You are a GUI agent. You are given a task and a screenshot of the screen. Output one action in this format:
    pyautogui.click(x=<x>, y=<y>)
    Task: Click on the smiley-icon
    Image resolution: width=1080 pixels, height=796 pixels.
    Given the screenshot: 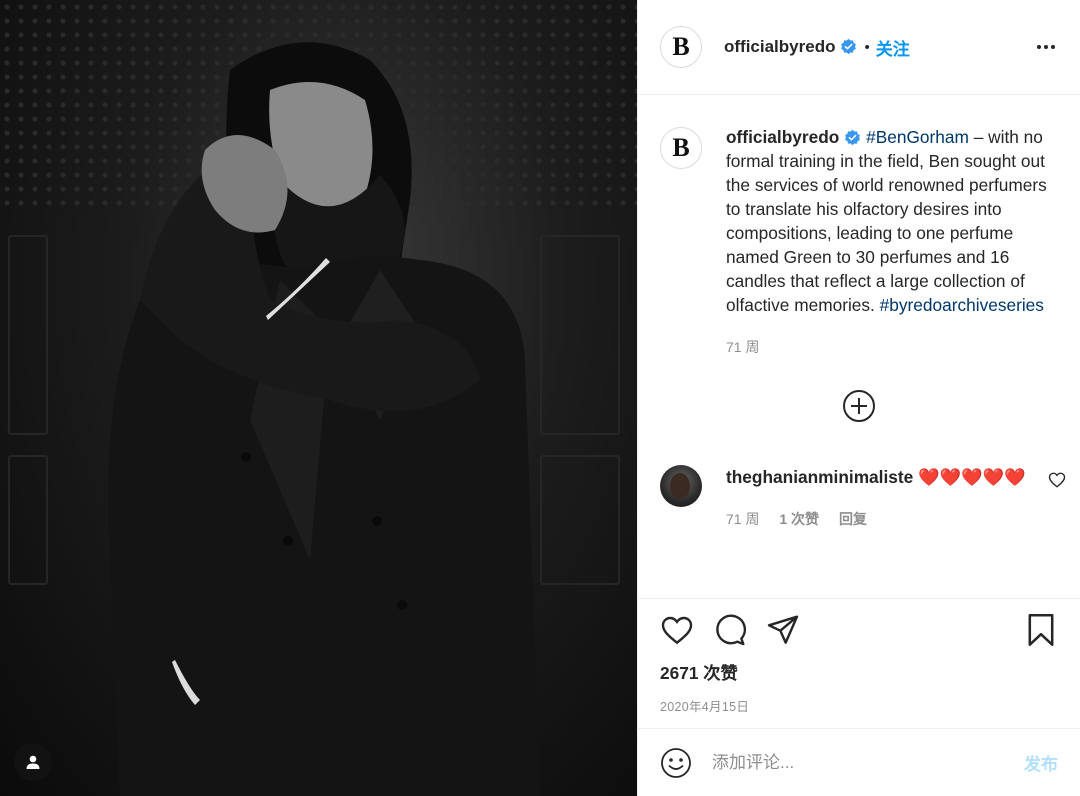 What is the action you would take?
    pyautogui.click(x=676, y=762)
    